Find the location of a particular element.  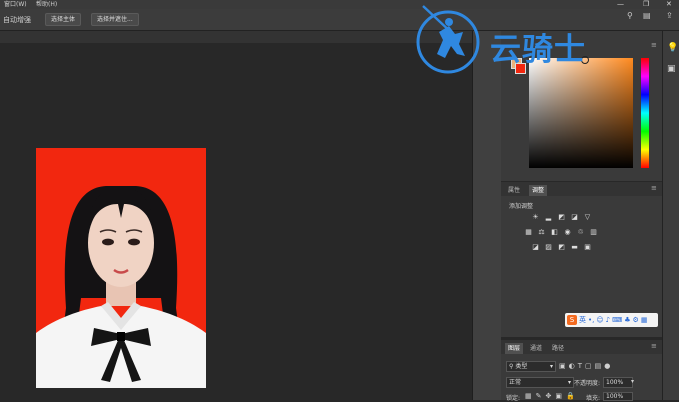

watermark-text: 云骑士 is located at coordinates (538, 50).